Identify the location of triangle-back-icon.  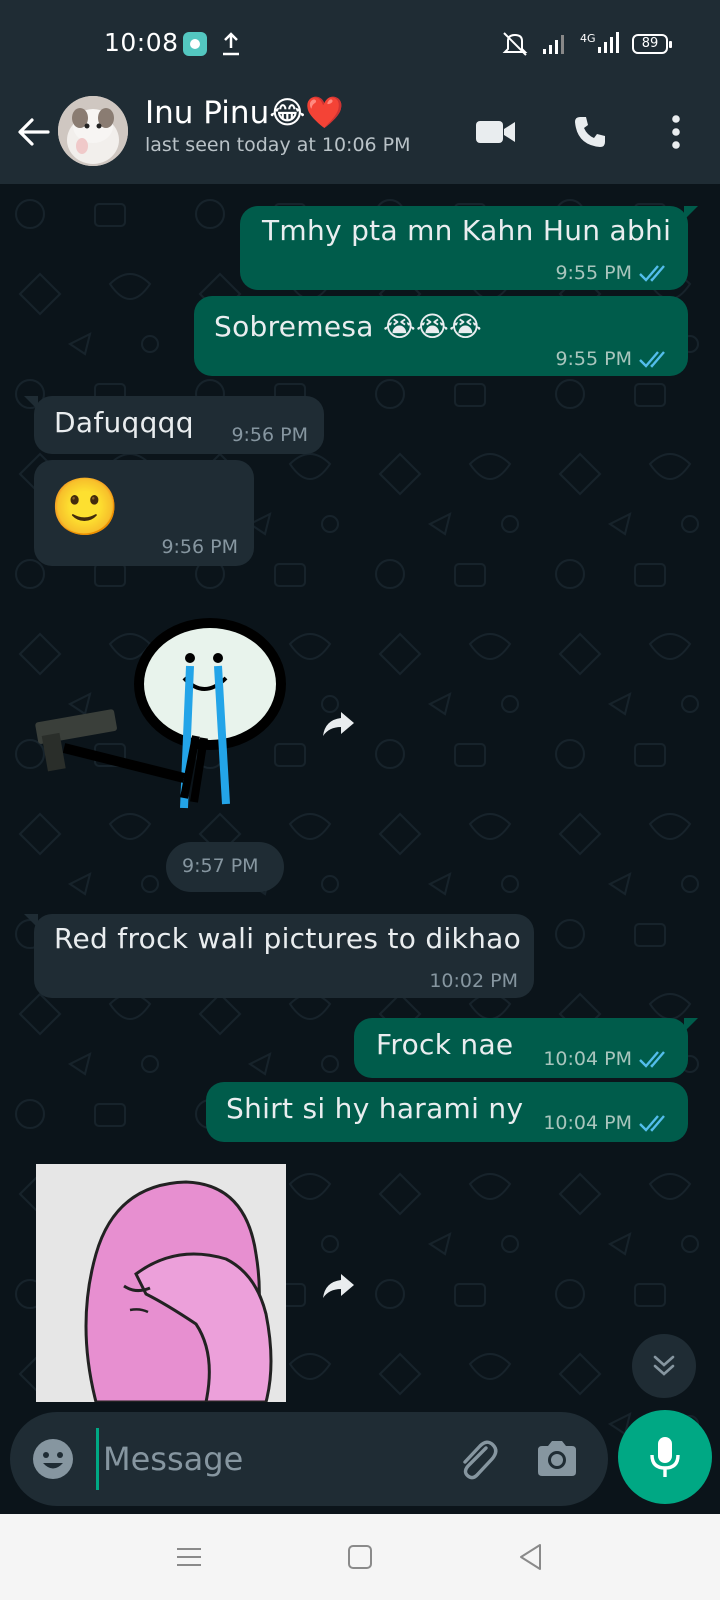
(530, 1557).